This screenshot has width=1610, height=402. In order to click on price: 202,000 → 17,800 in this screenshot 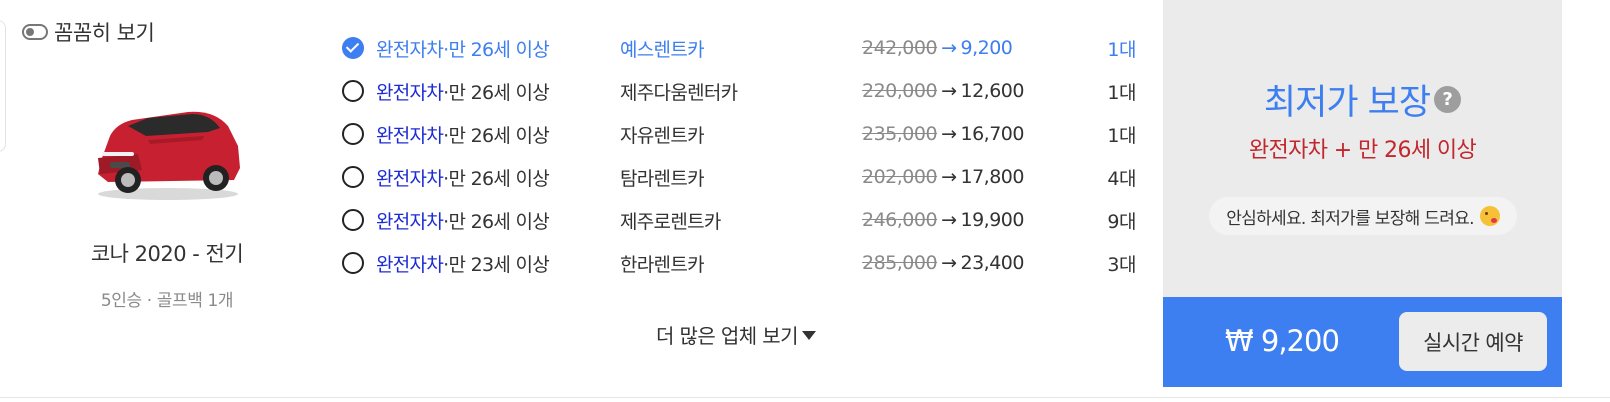, I will do `click(943, 177)`.